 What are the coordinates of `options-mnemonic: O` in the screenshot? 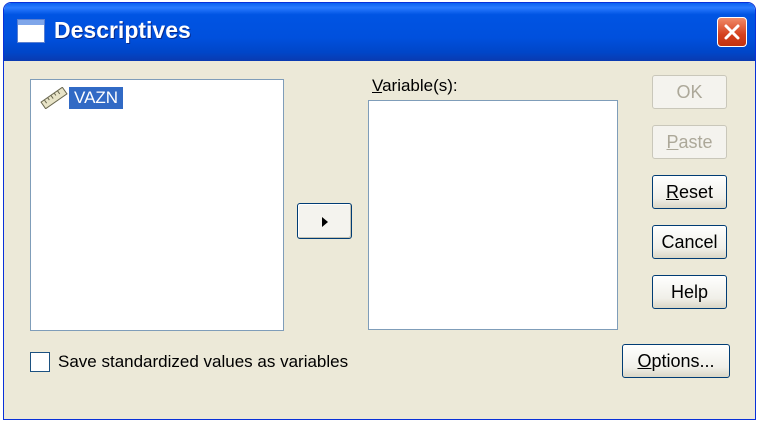 It's located at (644, 361).